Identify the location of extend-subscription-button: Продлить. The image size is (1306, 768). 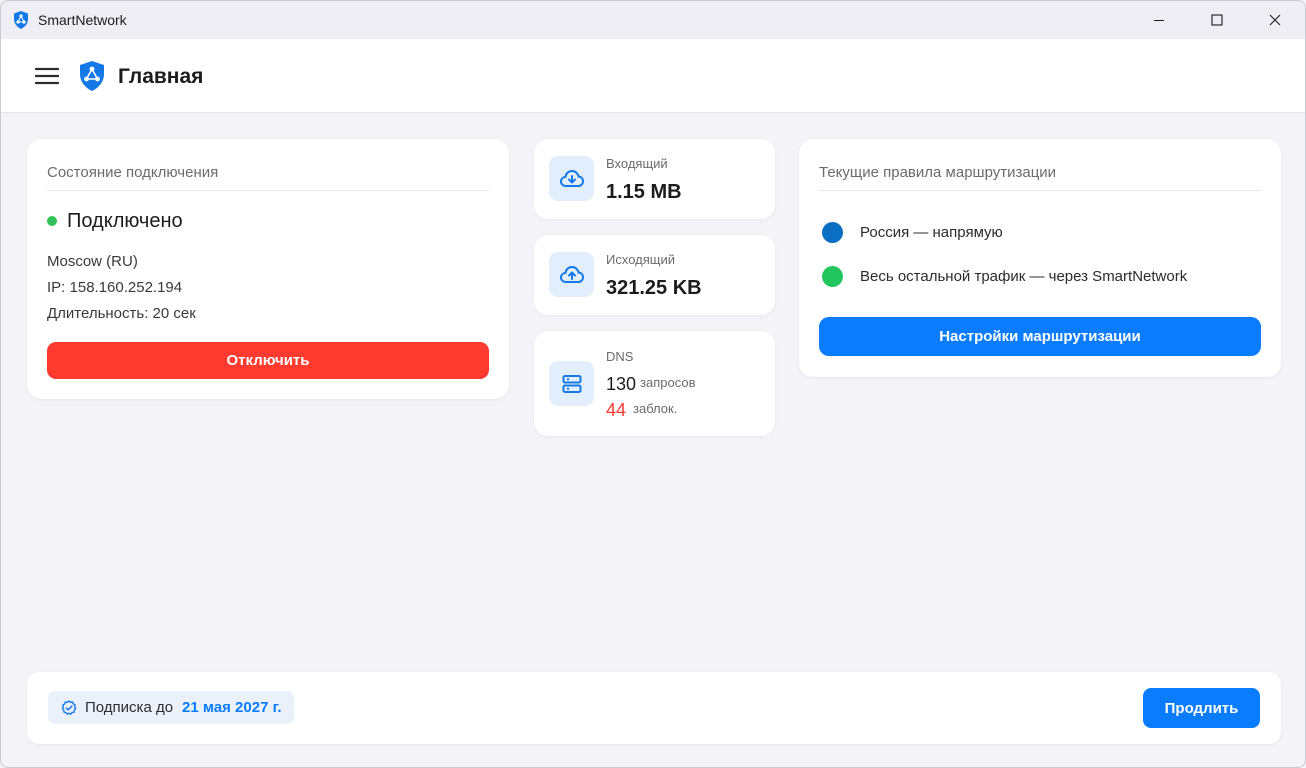
(1201, 708).